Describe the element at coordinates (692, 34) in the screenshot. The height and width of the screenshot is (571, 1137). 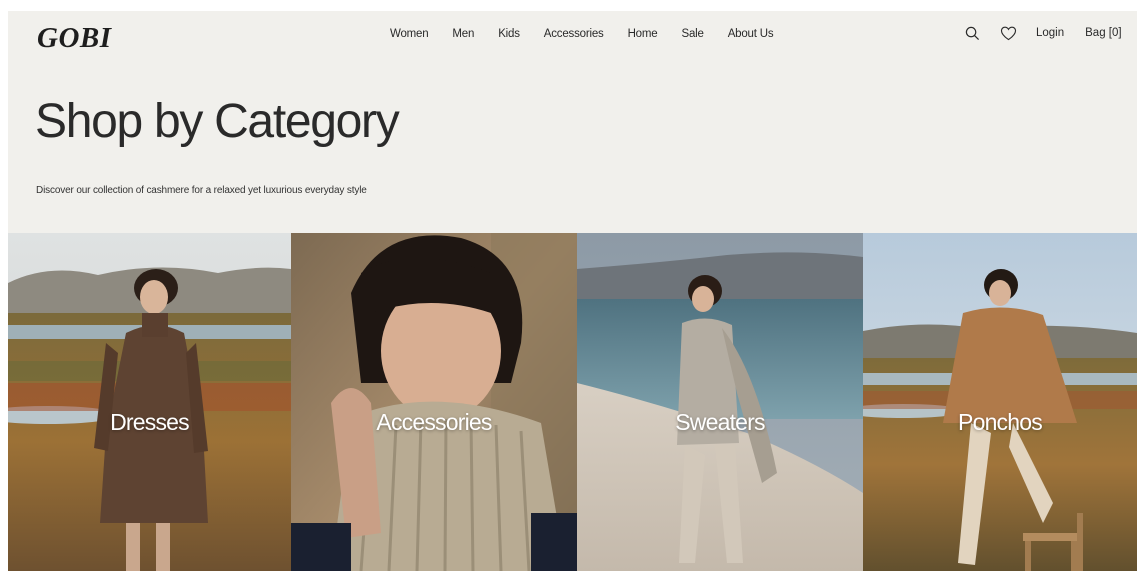
I see `nav-item-sale: Sale` at that location.